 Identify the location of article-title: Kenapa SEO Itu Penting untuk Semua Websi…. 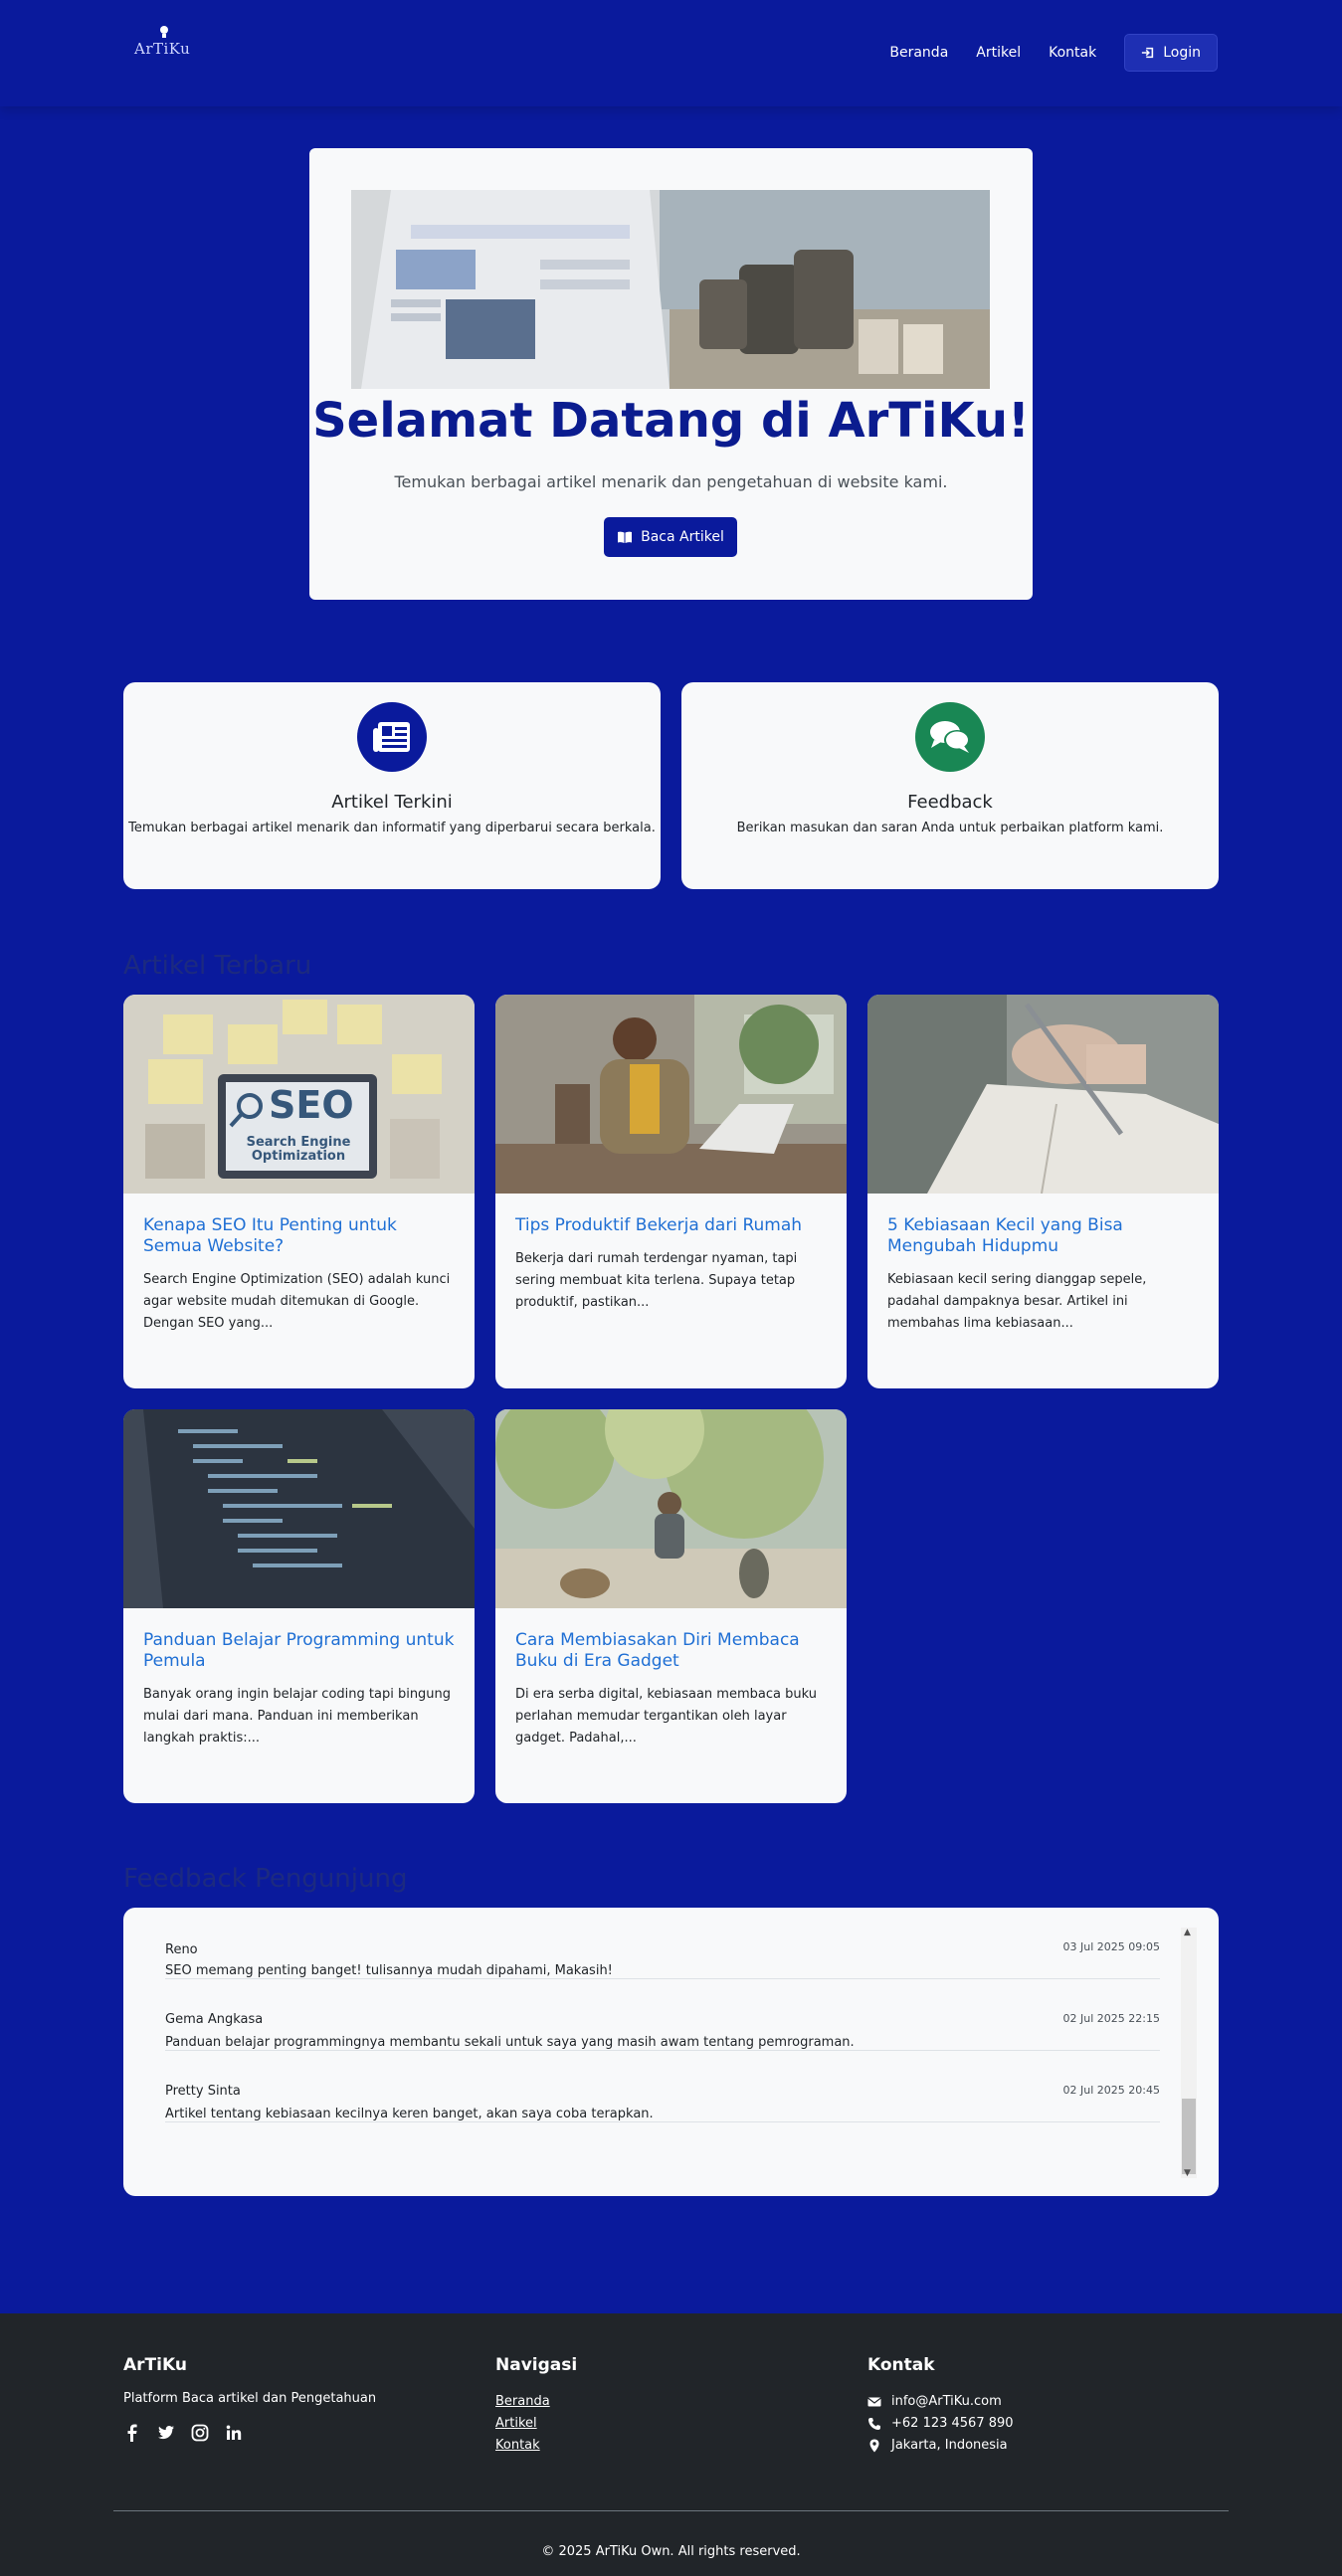
(299, 1236).